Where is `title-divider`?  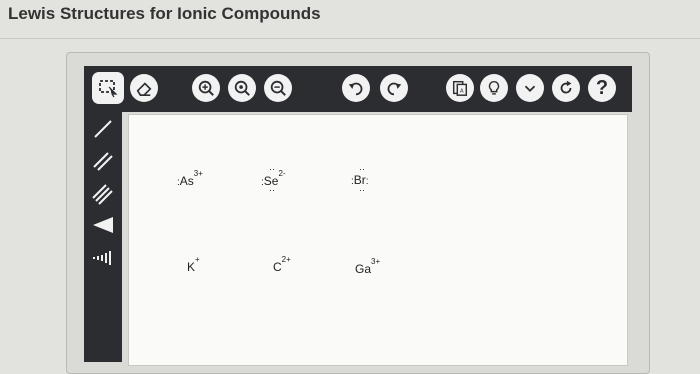 title-divider is located at coordinates (350, 38).